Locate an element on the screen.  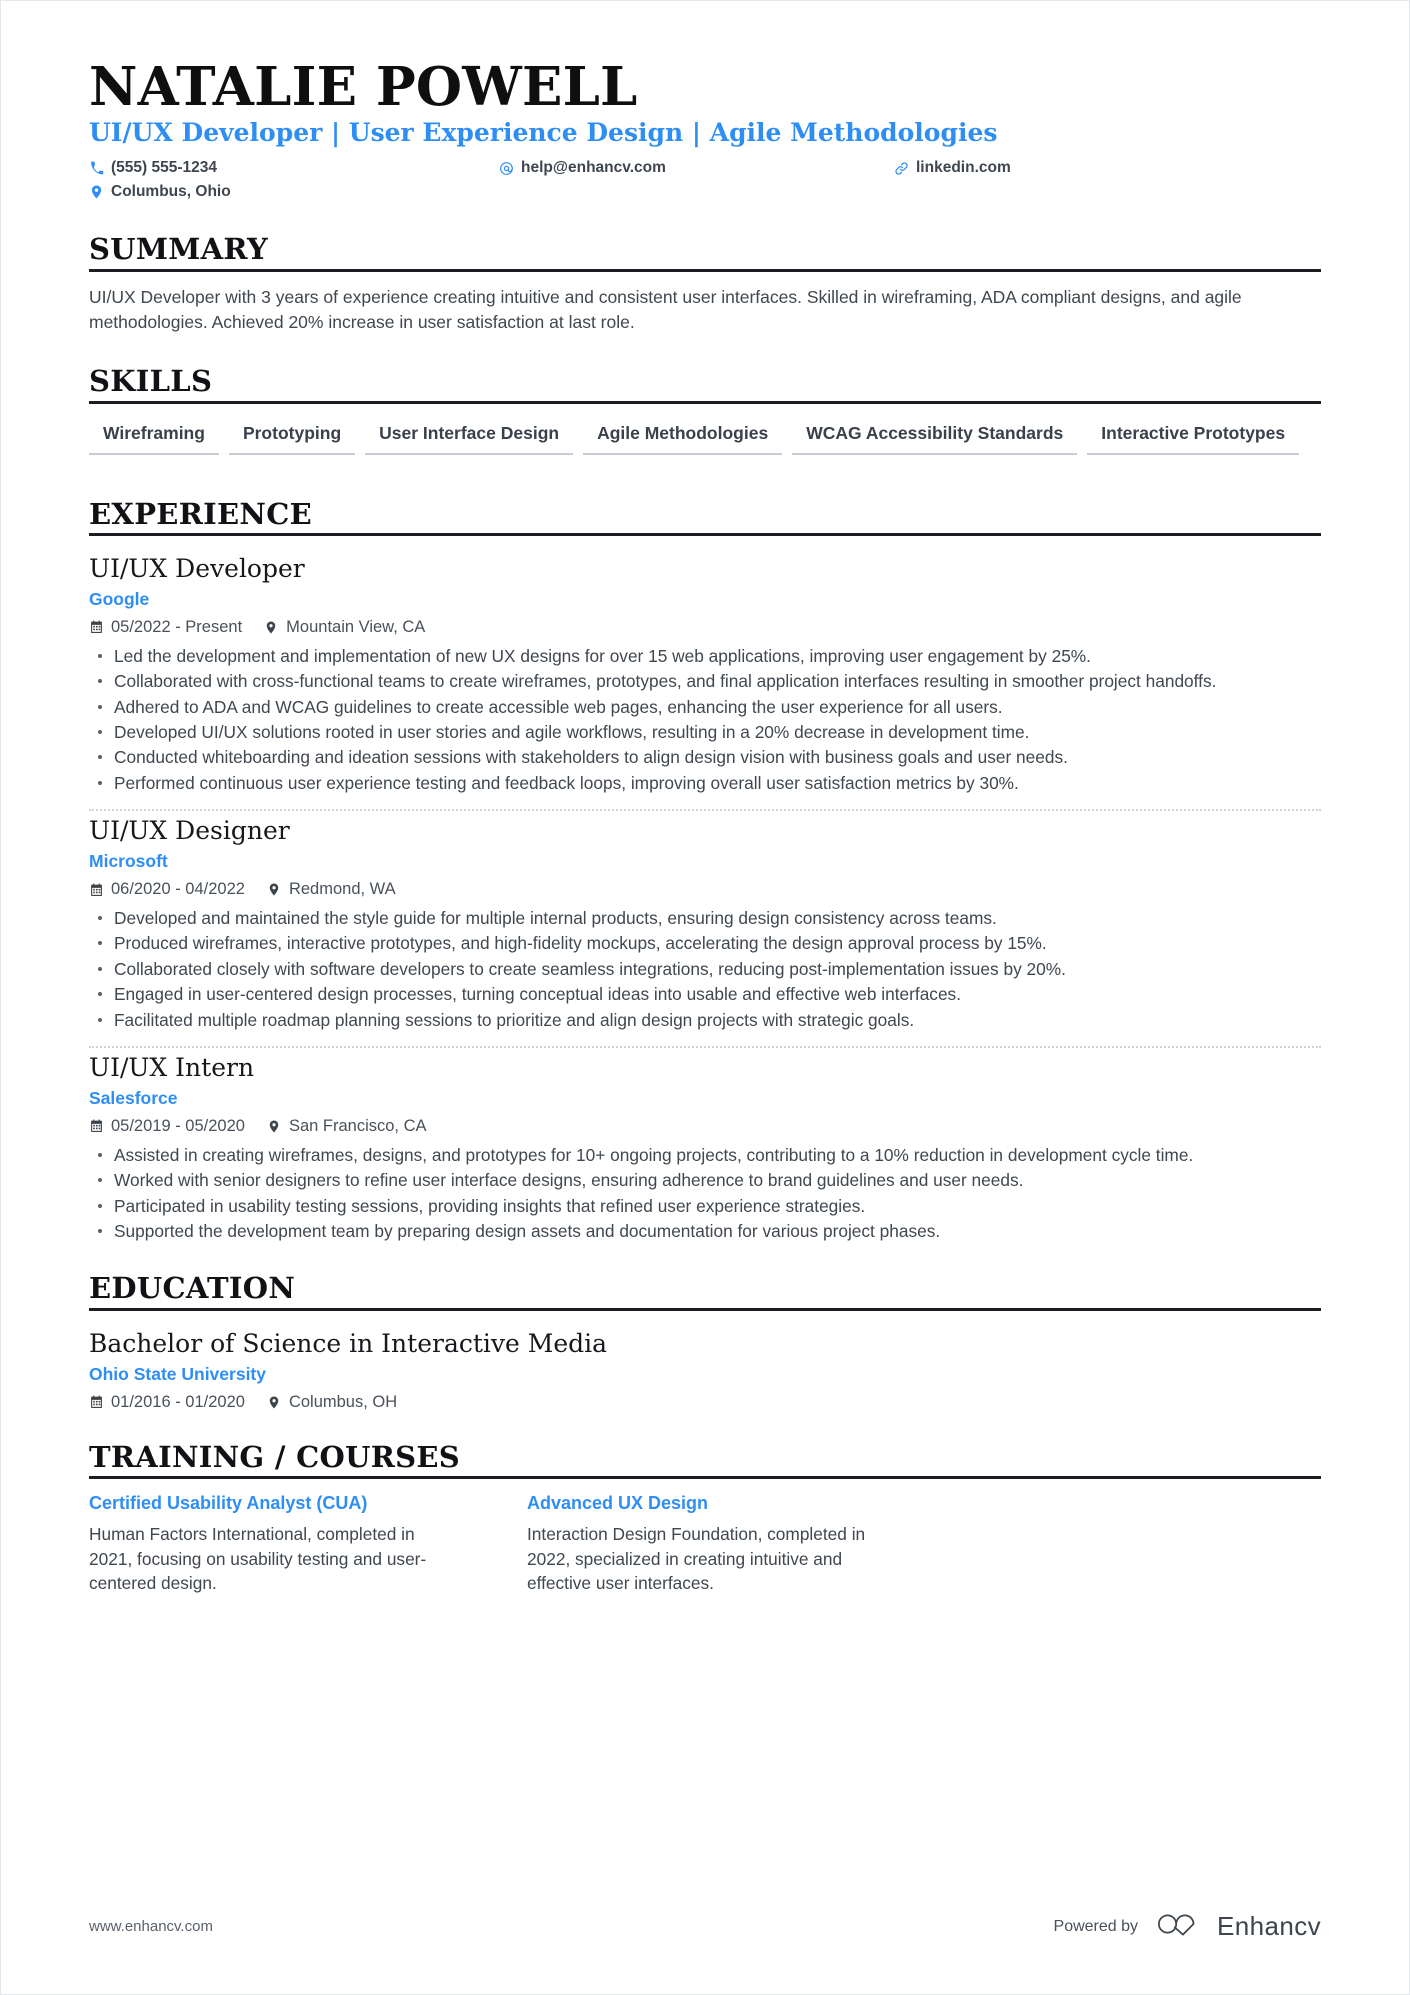
company-name: Google is located at coordinates (119, 599).